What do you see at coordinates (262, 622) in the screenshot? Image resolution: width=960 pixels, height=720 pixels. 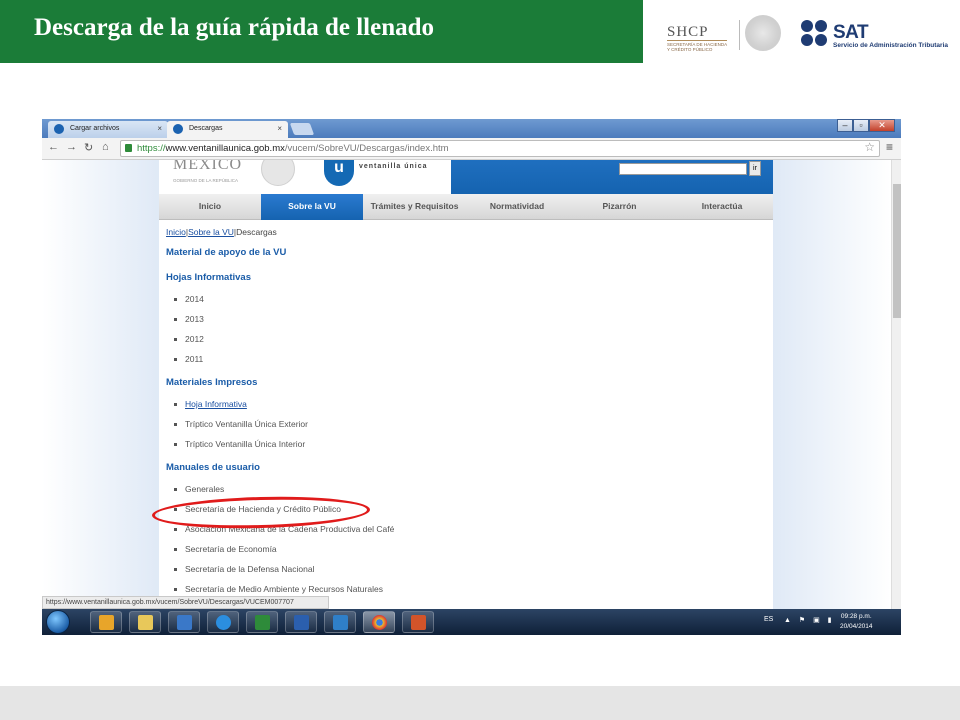 I see `taskbar-excel-icon` at bounding box center [262, 622].